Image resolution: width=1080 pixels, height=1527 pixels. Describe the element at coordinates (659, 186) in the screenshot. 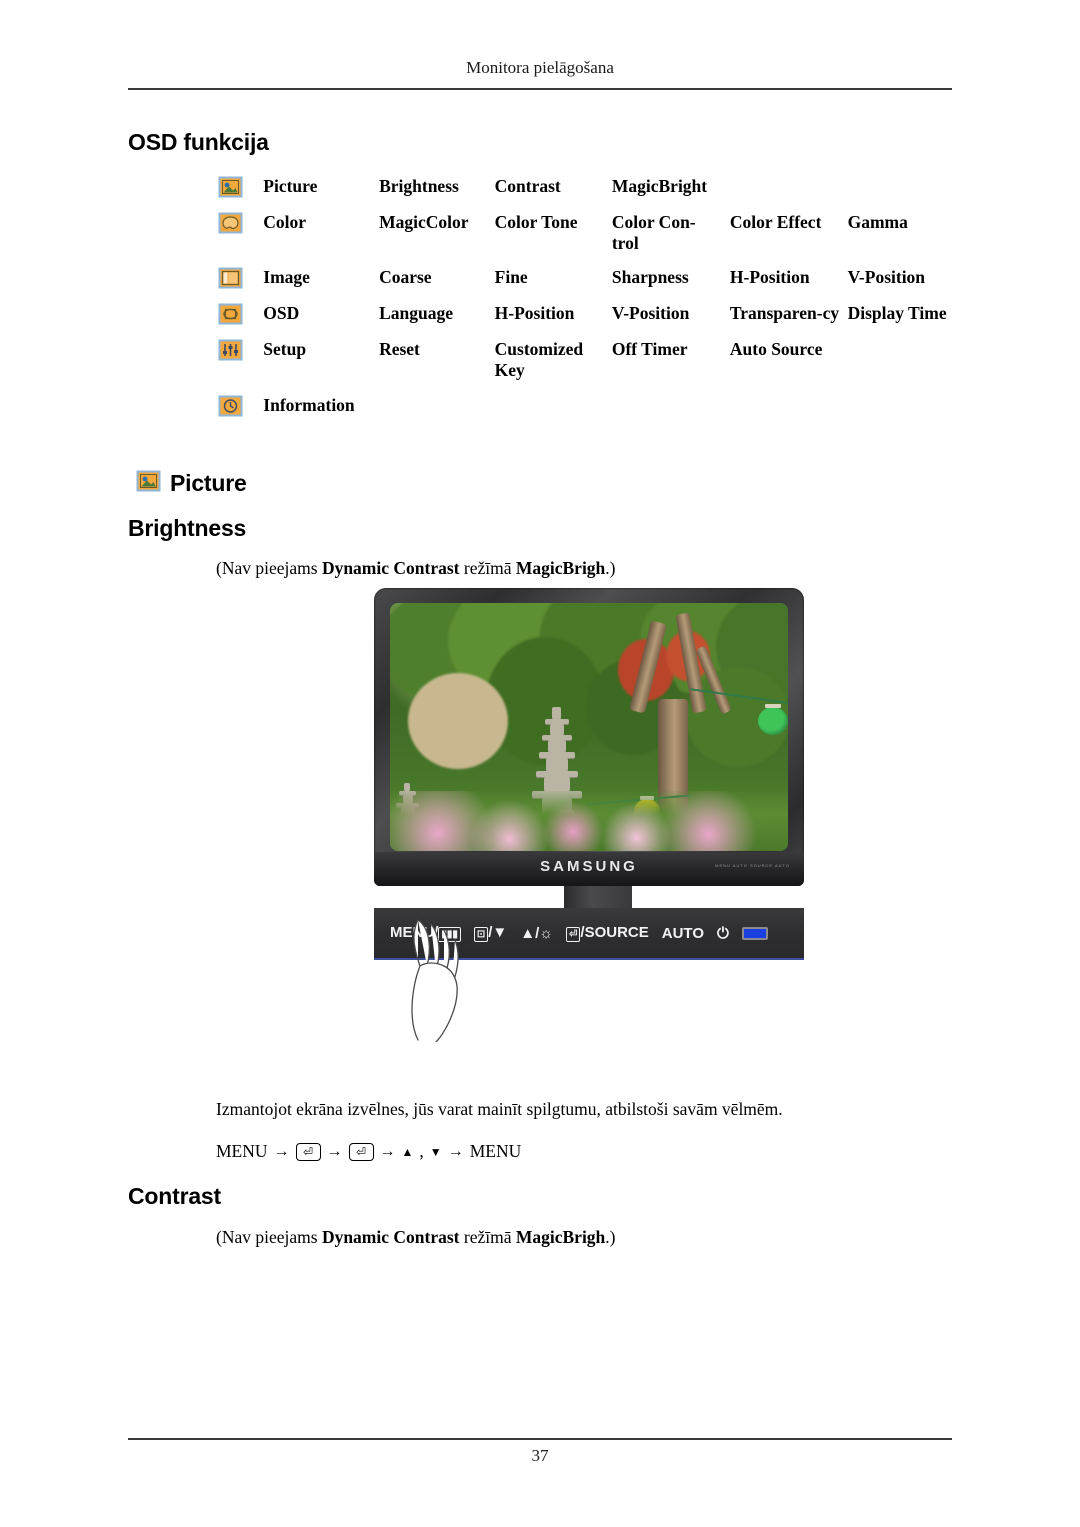

I see `menu-item: MagicBright` at that location.